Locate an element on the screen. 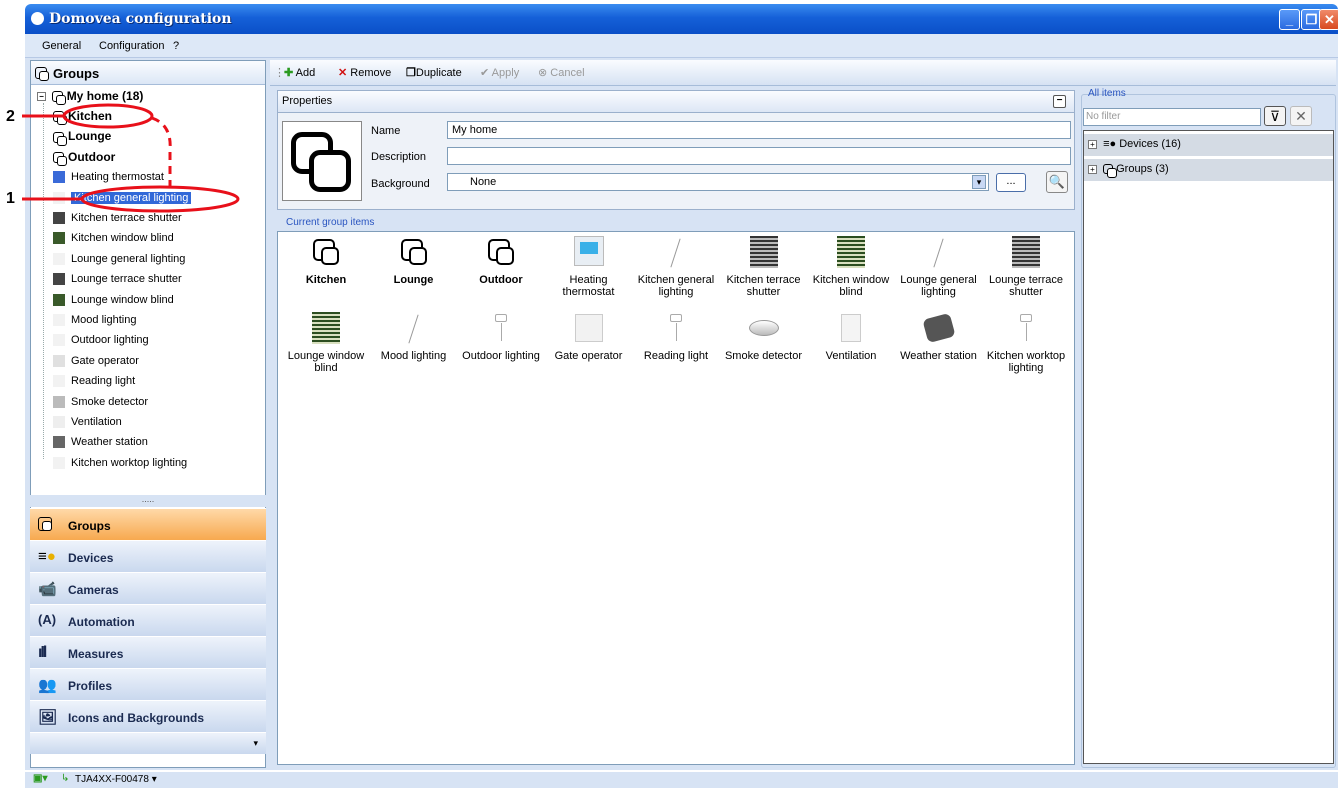  all-items-groups: + Groups (3) is located at coordinates (1208, 170).